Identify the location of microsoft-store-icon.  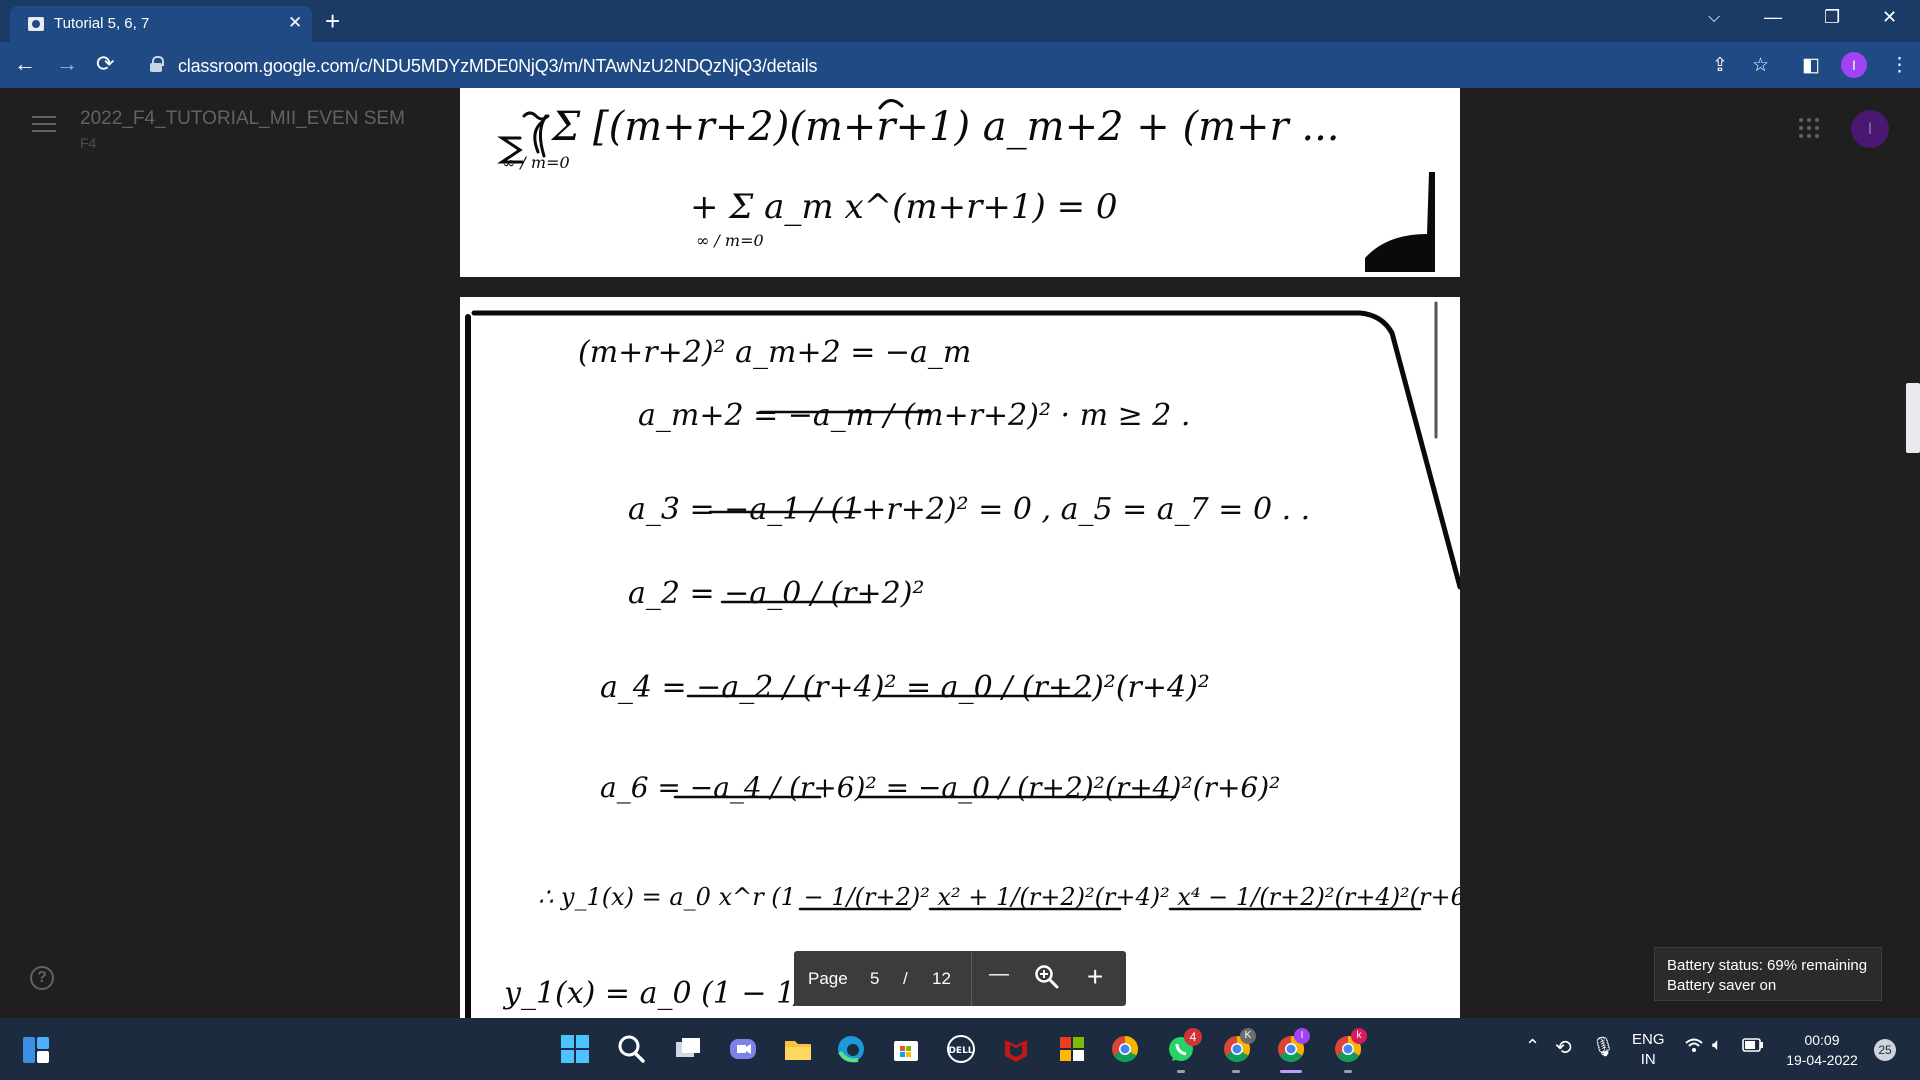
(906, 1049).